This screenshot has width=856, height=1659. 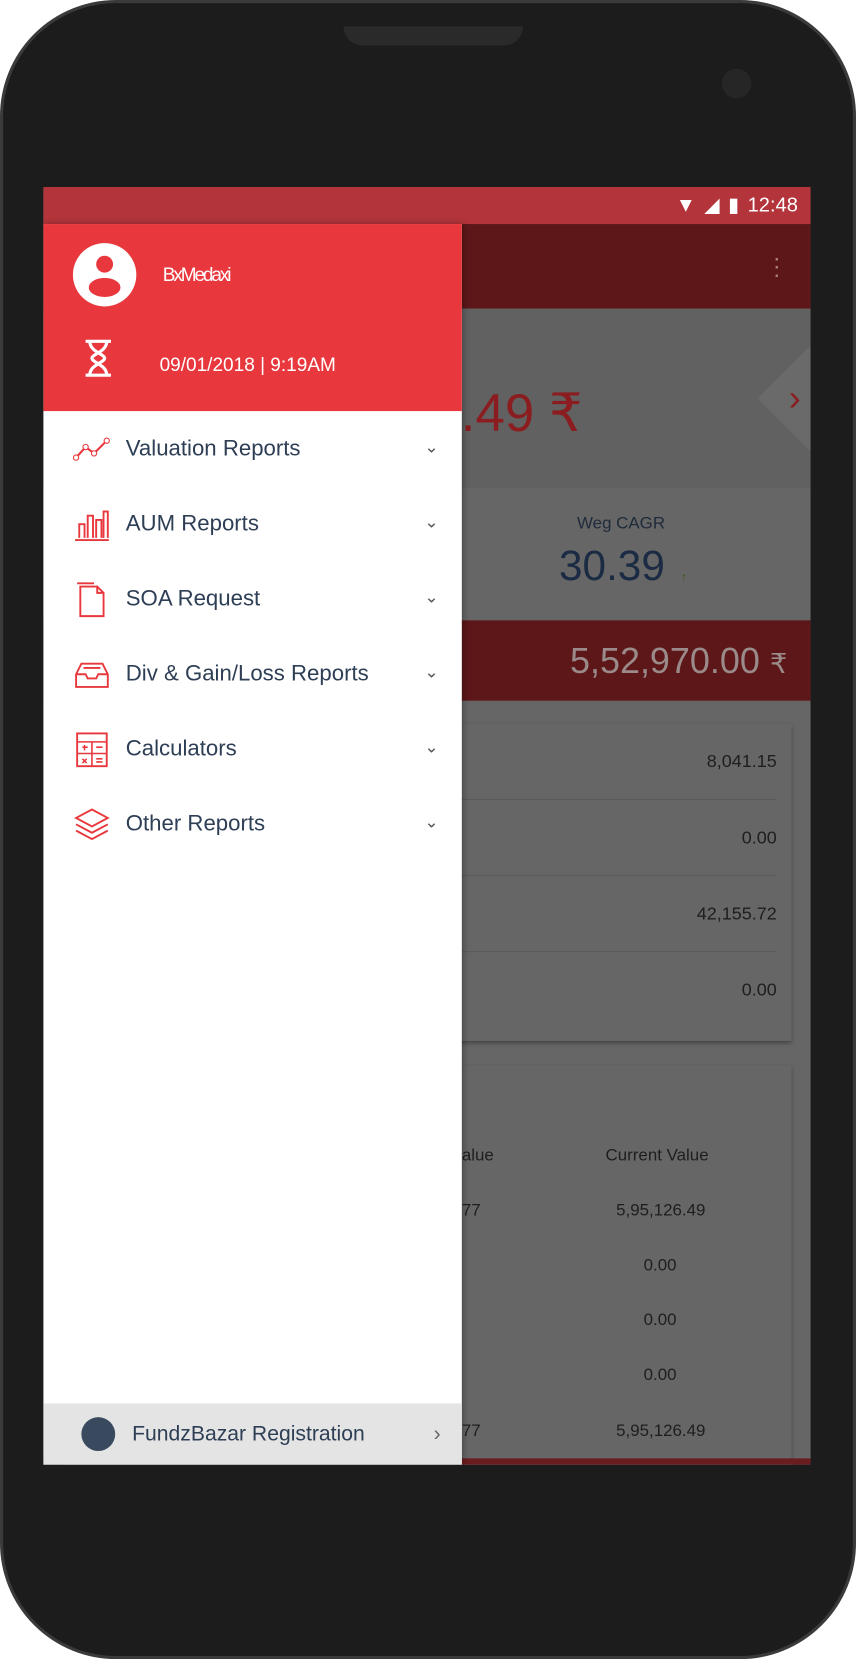 I want to click on menu-label: Calculators, so click(x=181, y=748).